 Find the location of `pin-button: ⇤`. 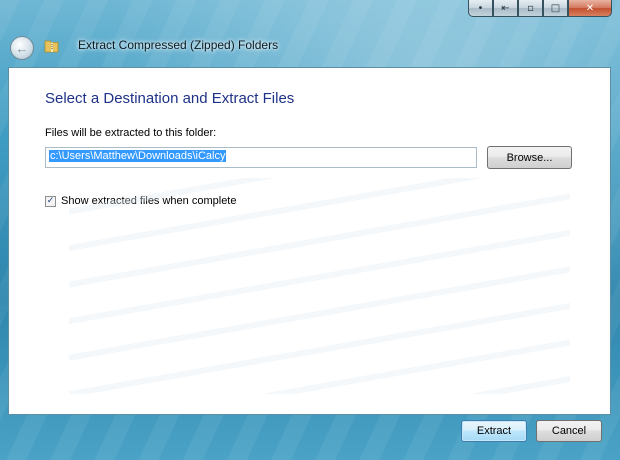

pin-button: ⇤ is located at coordinates (505, 8).